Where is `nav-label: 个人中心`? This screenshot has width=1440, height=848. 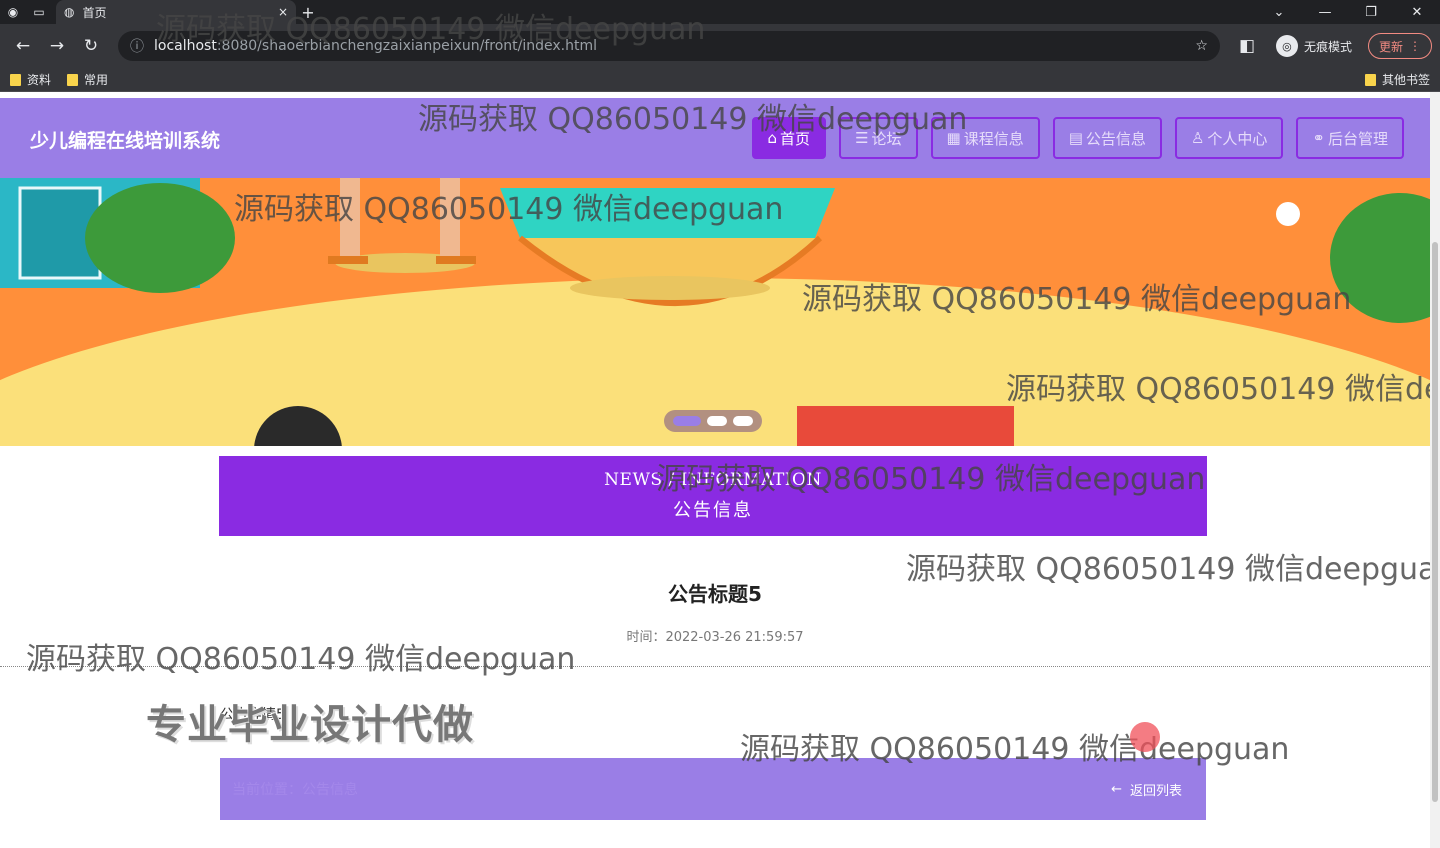 nav-label: 个人中心 is located at coordinates (1237, 138).